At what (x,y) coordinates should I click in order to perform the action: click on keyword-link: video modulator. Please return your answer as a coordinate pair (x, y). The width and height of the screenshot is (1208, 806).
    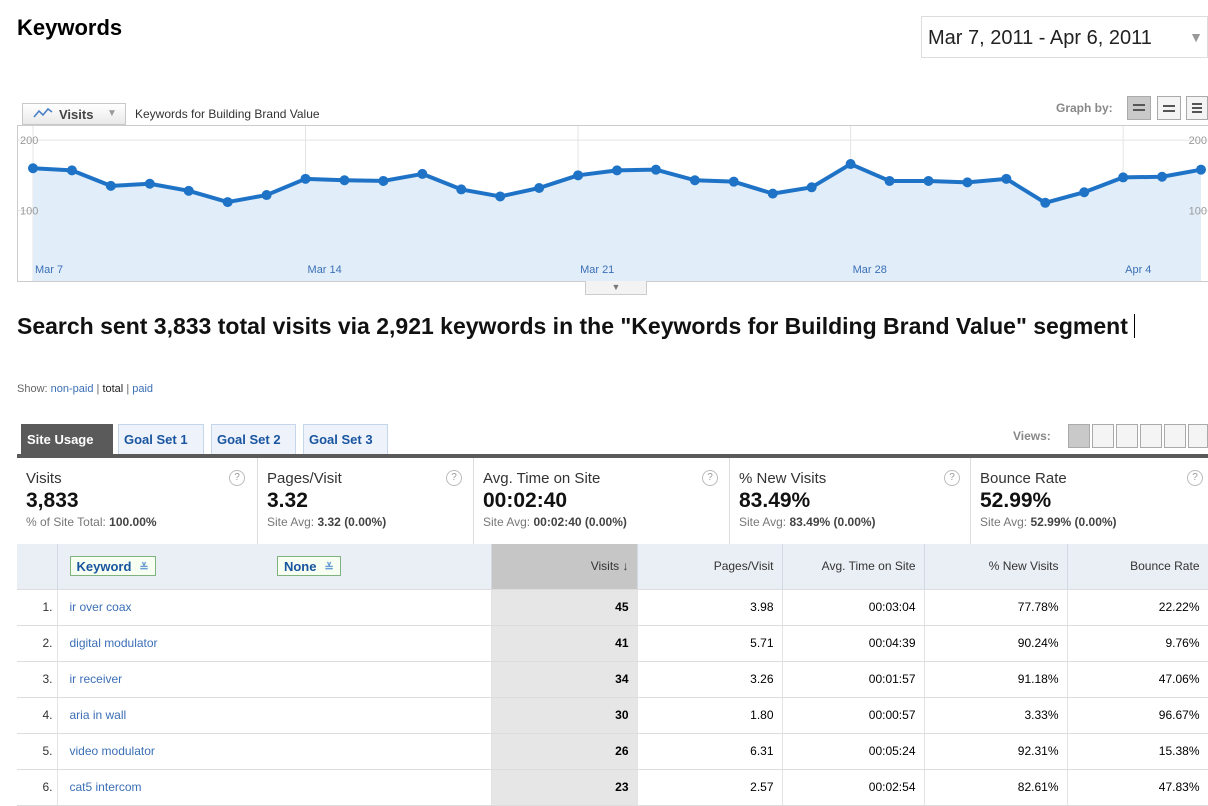
    Looking at the image, I should click on (112, 751).